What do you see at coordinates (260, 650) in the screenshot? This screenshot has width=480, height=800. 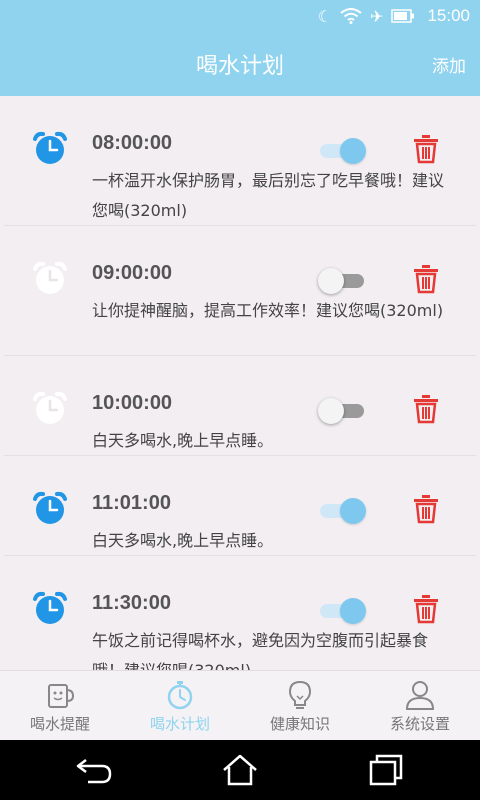 I see `reminder-text: 午饭之前记得喝杯水，避免因为空腹而引起暴食哦！建议您喝(320ml)` at bounding box center [260, 650].